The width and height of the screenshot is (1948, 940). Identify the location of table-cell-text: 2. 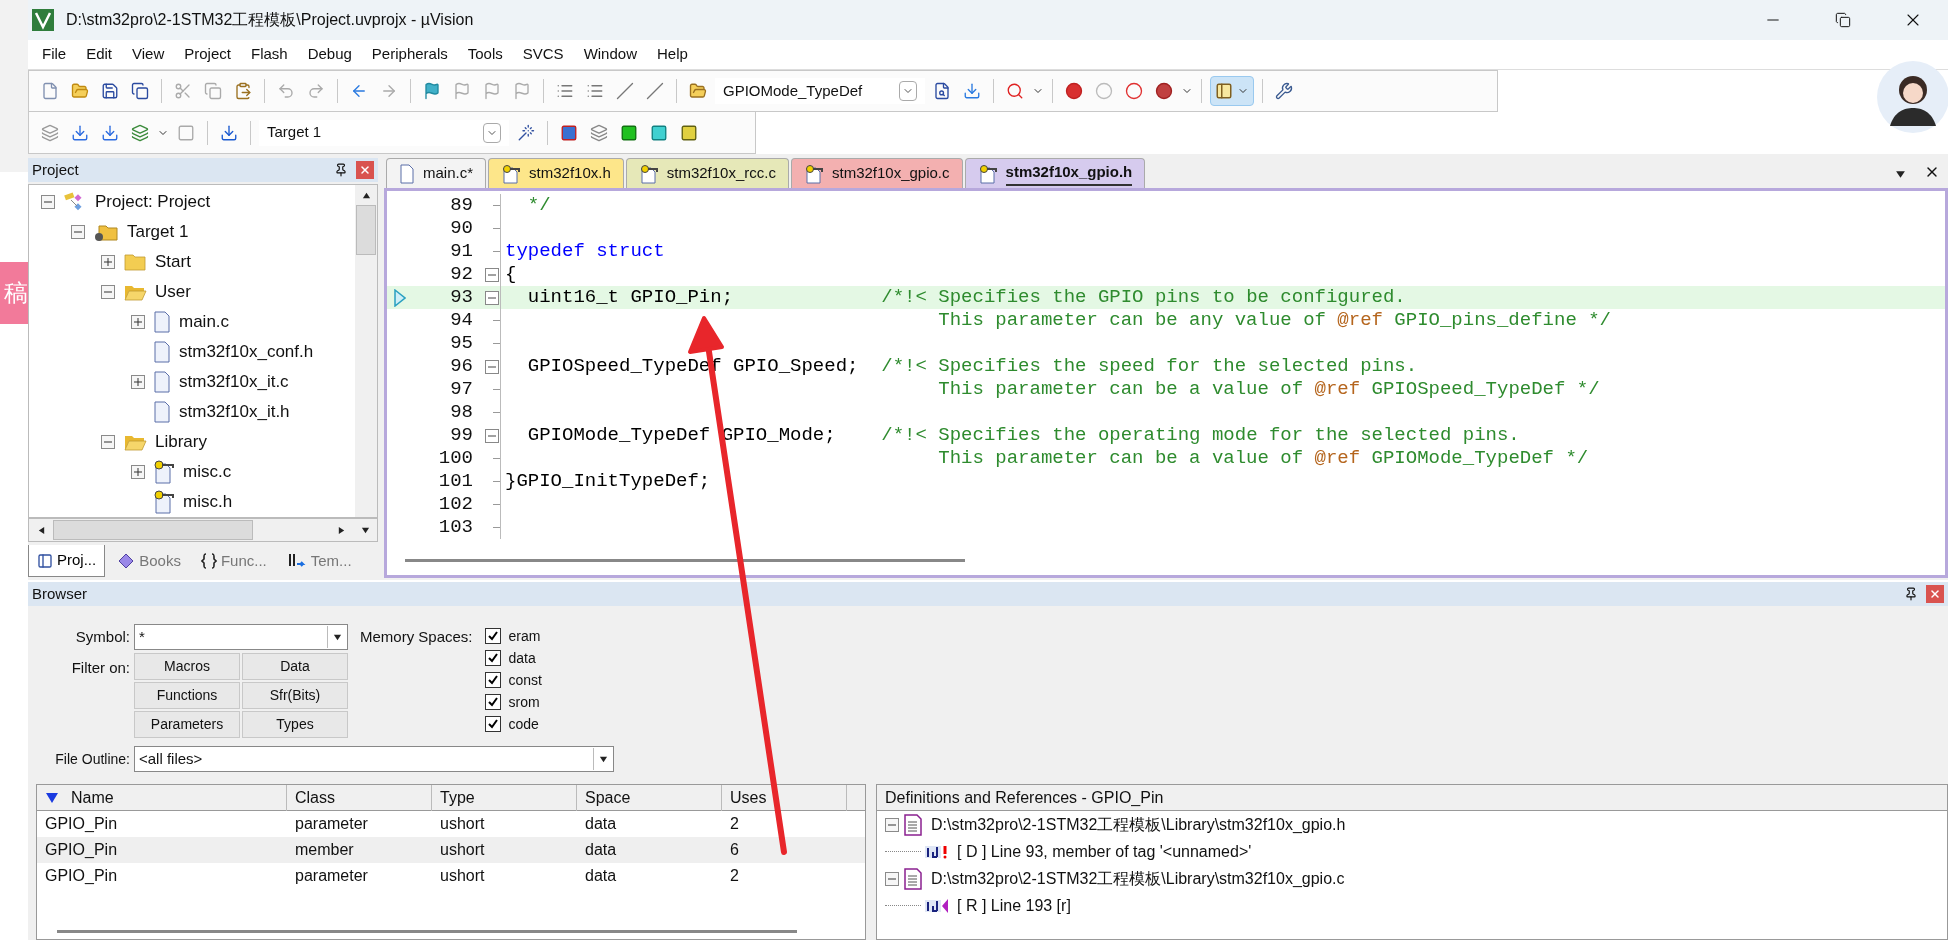
(734, 876).